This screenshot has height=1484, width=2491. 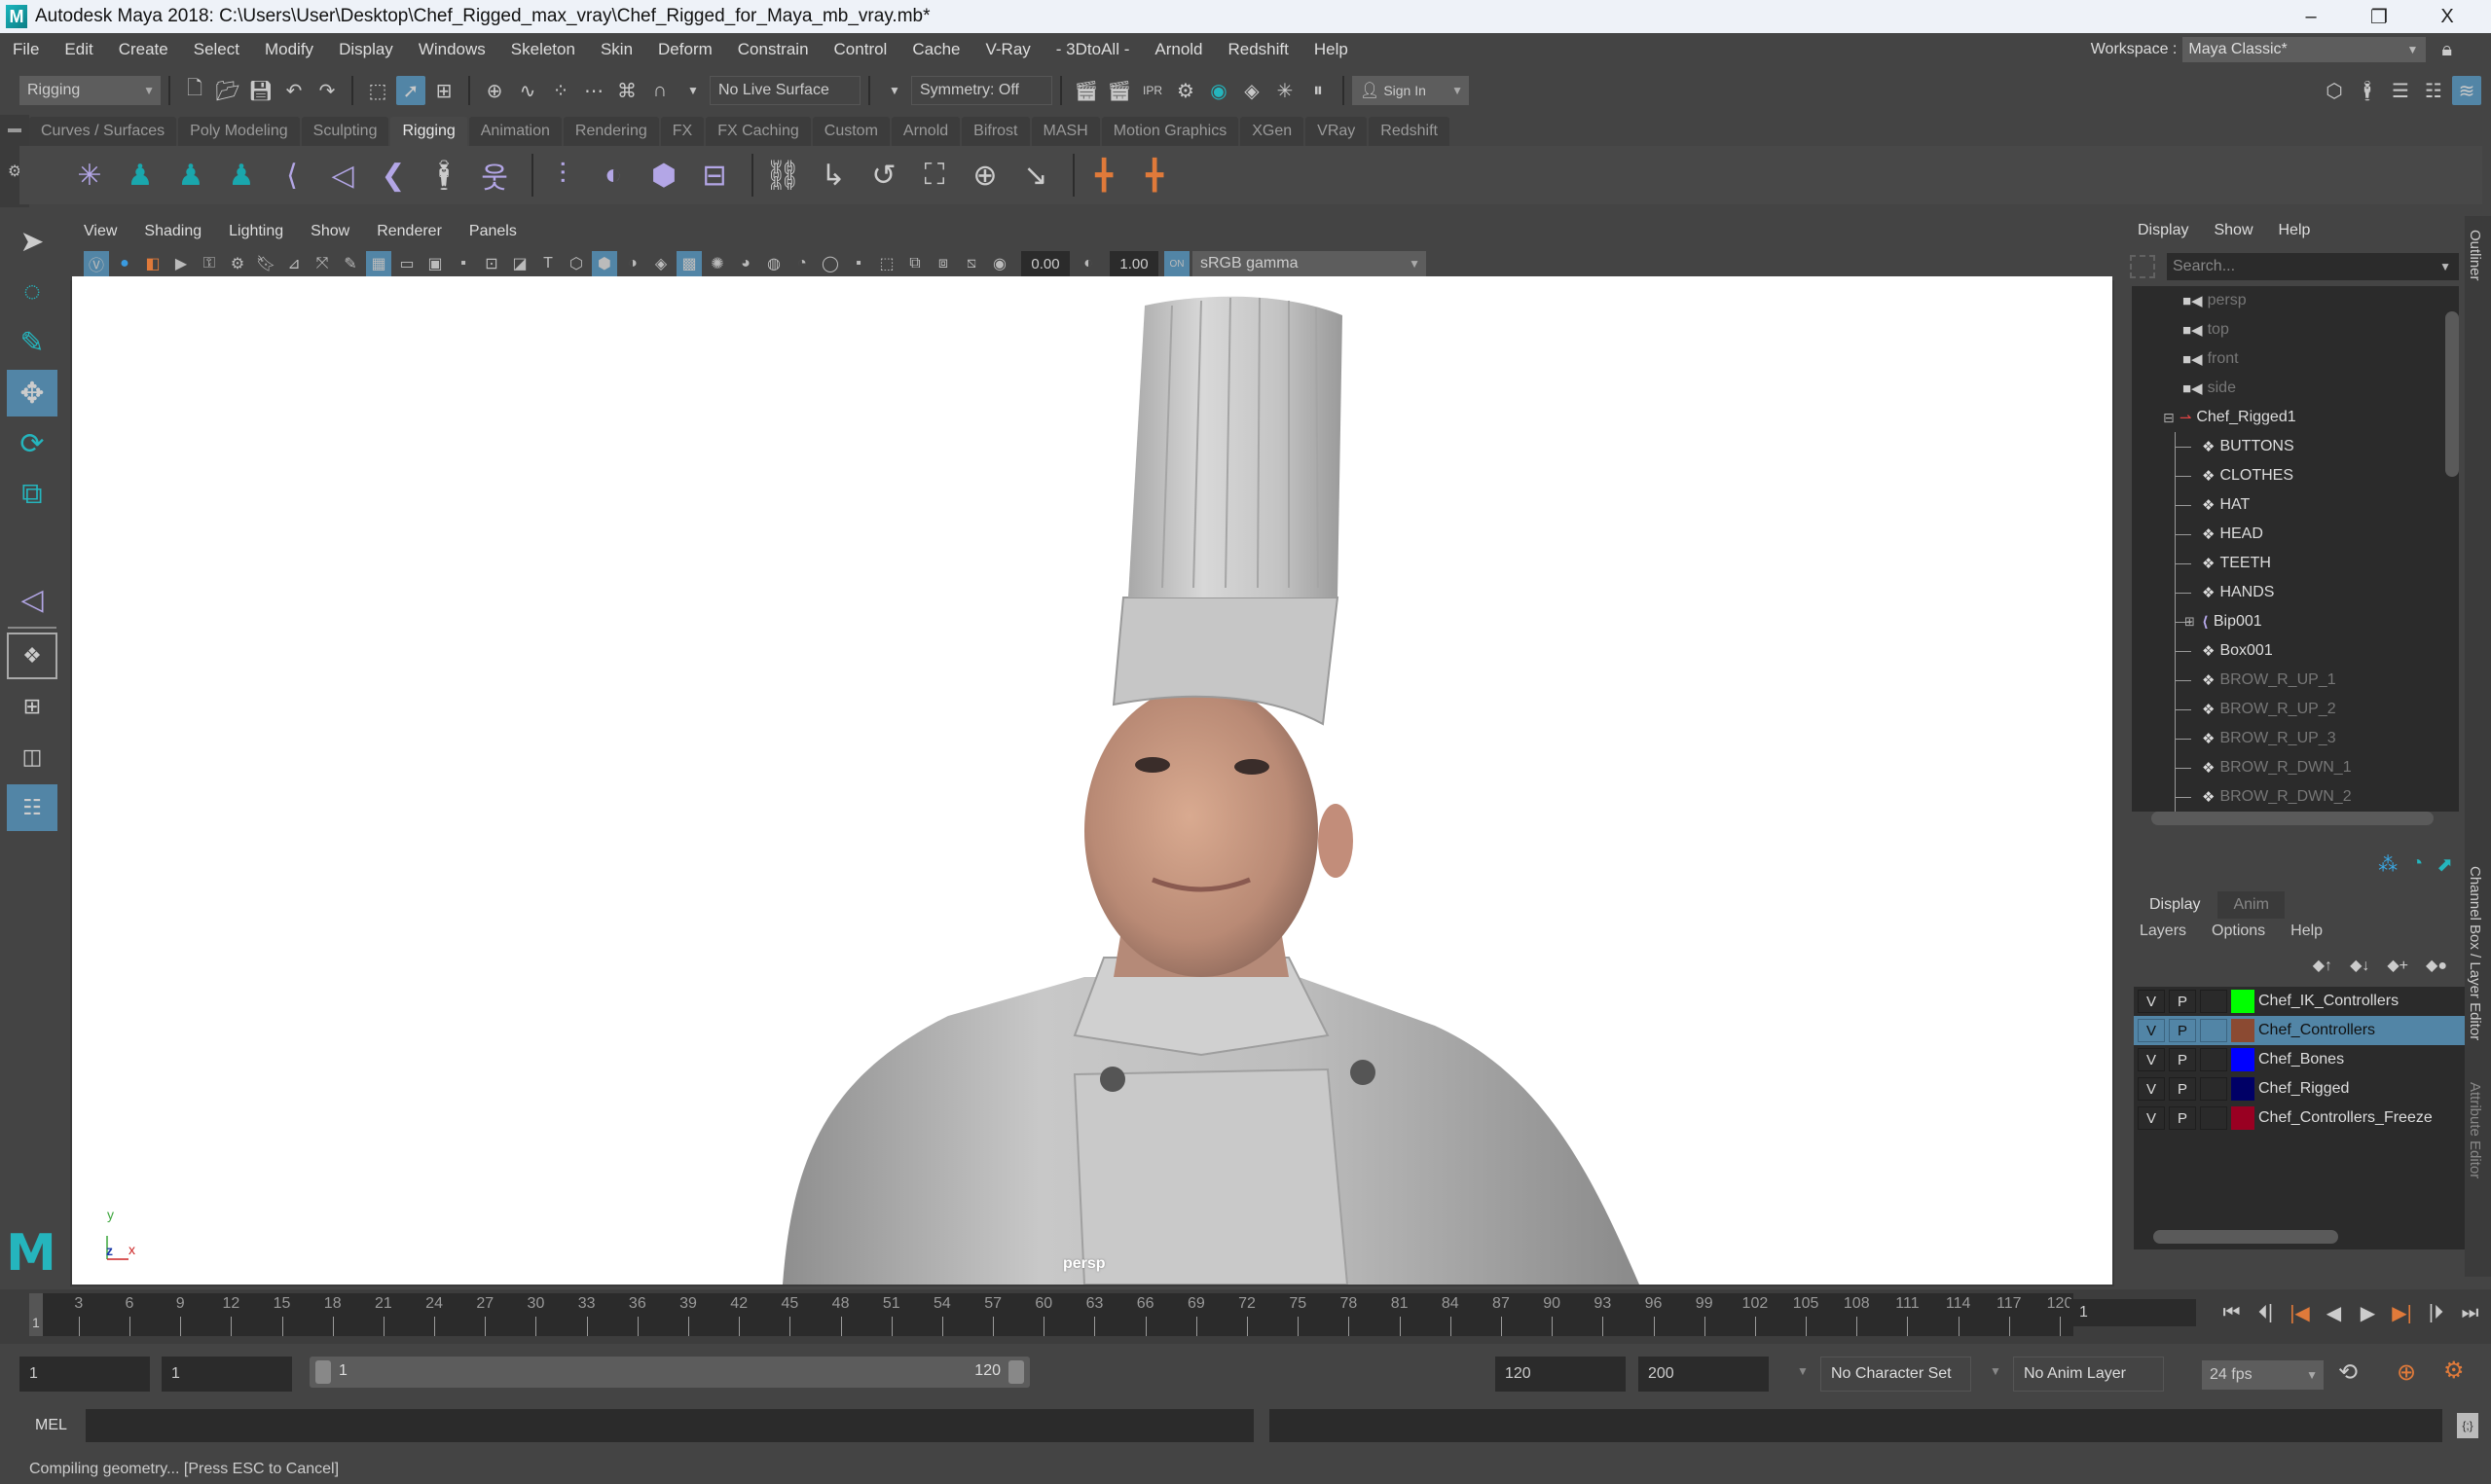 What do you see at coordinates (32, 495) in the screenshot?
I see `scale-tool-icon: ⧉` at bounding box center [32, 495].